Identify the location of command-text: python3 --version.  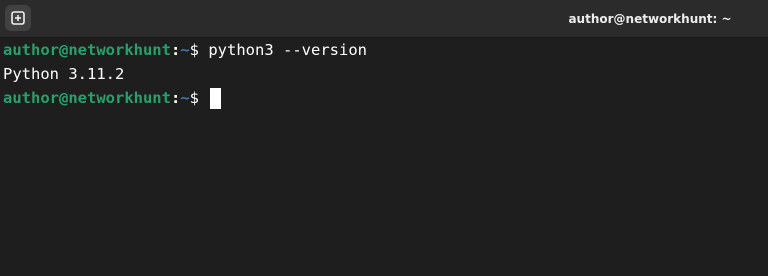
(287, 50).